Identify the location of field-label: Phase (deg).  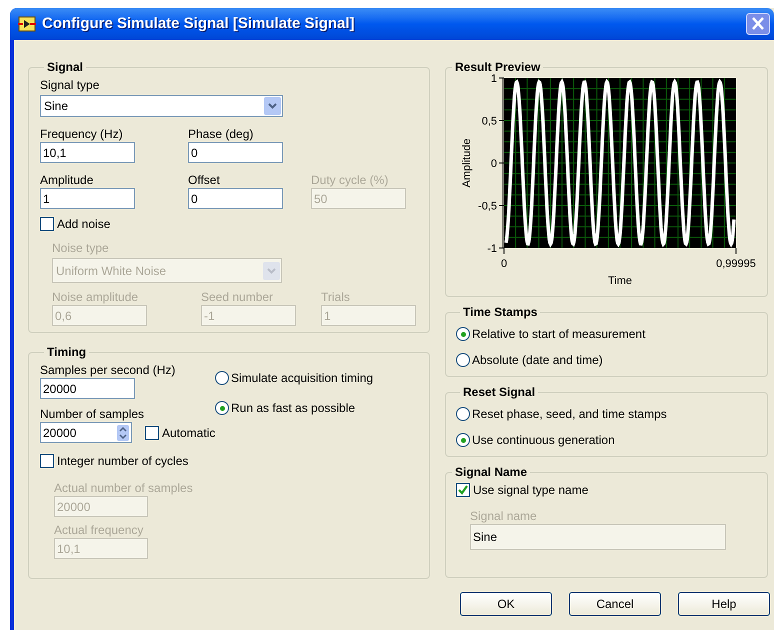
(221, 133).